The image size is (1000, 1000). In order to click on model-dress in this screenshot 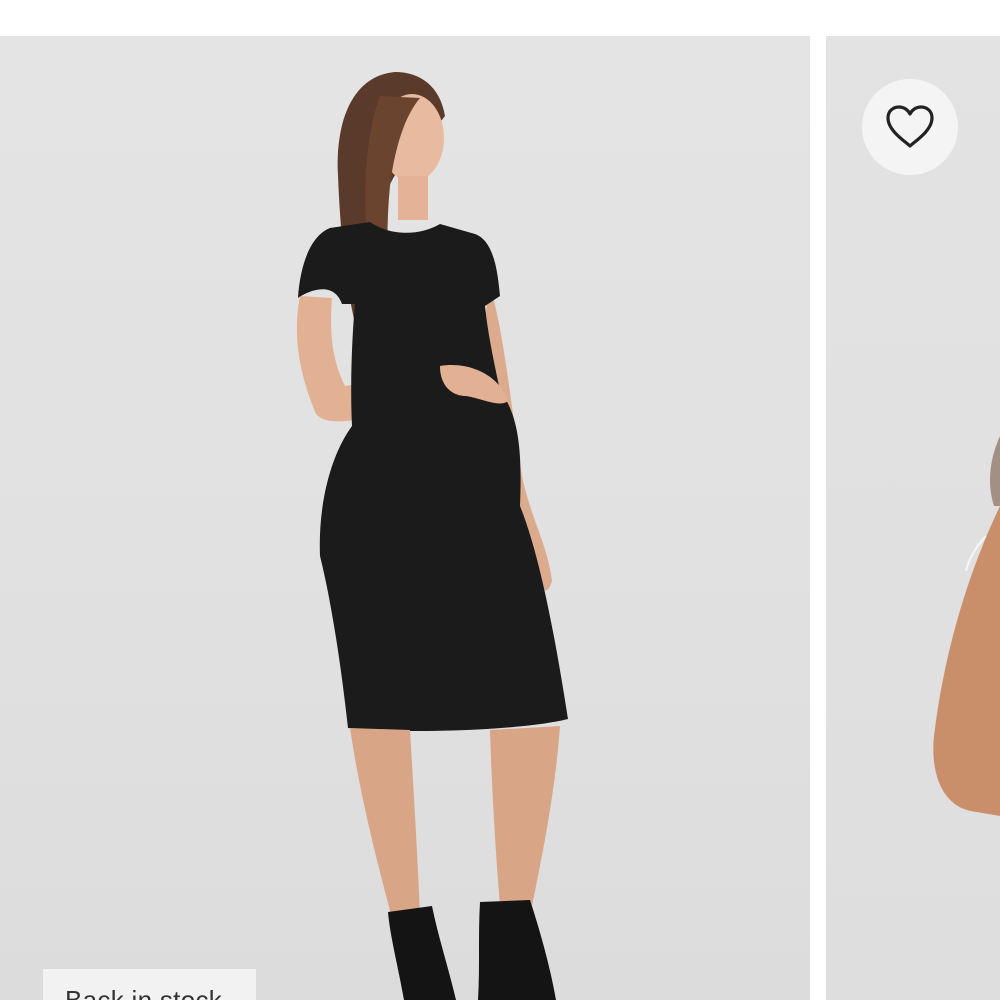, I will do `click(433, 476)`.